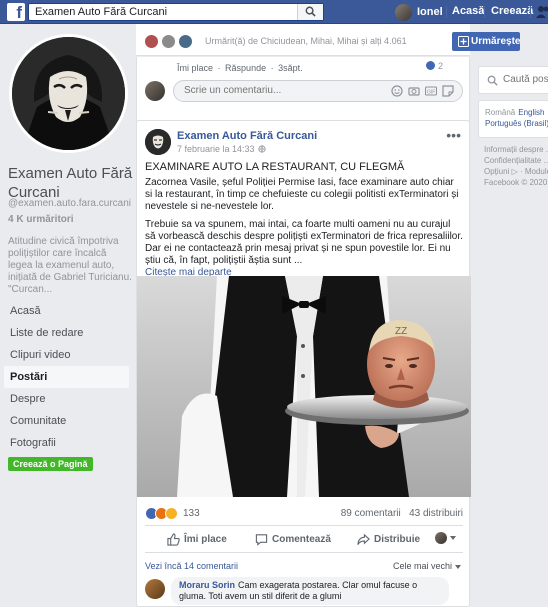 Image resolution: width=548 pixels, height=607 pixels. What do you see at coordinates (448, 91) in the screenshot?
I see `sticker-icon` at bounding box center [448, 91].